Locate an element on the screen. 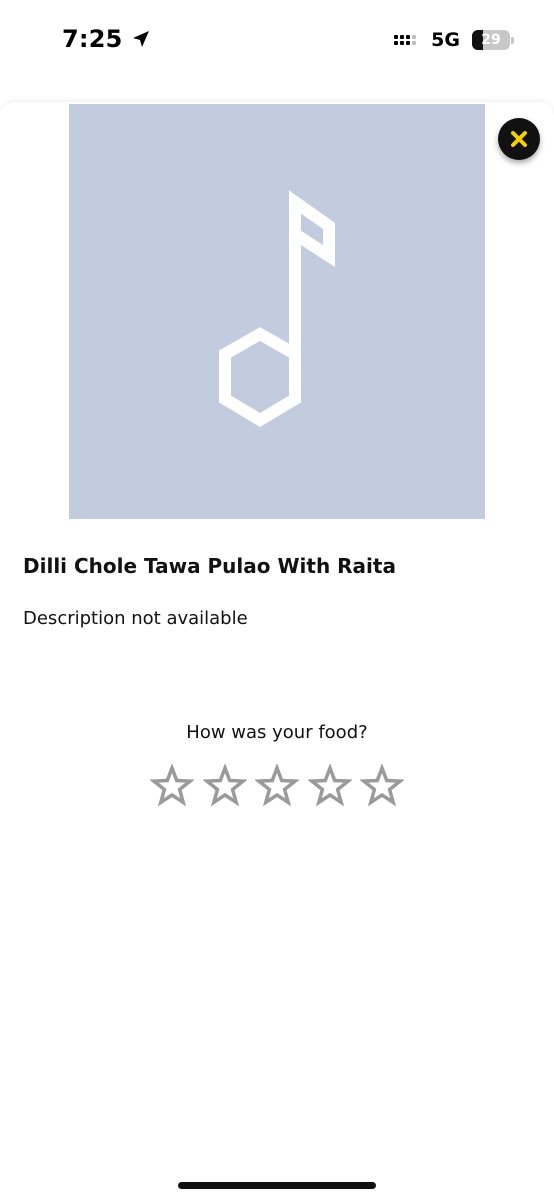 This screenshot has height=1200, width=554. status-time-wrapper: 7:25 is located at coordinates (106, 39).